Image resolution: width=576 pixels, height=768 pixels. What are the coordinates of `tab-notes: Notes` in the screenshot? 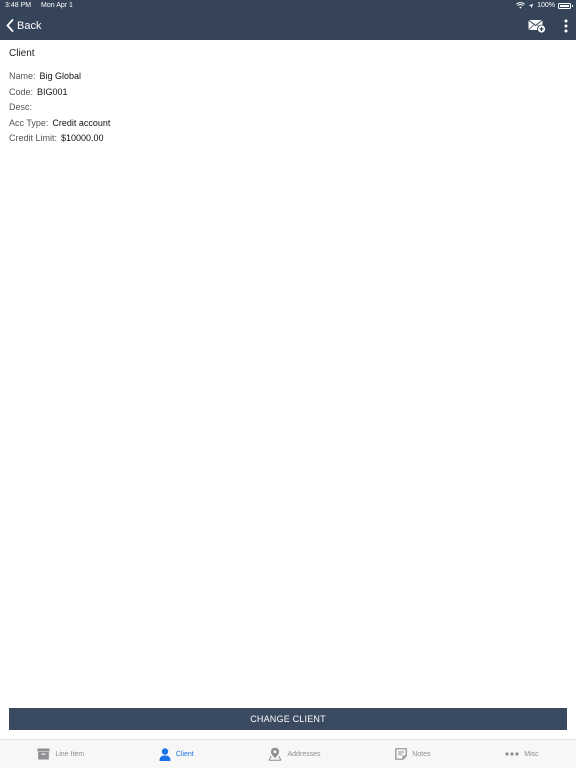 It's located at (413, 754).